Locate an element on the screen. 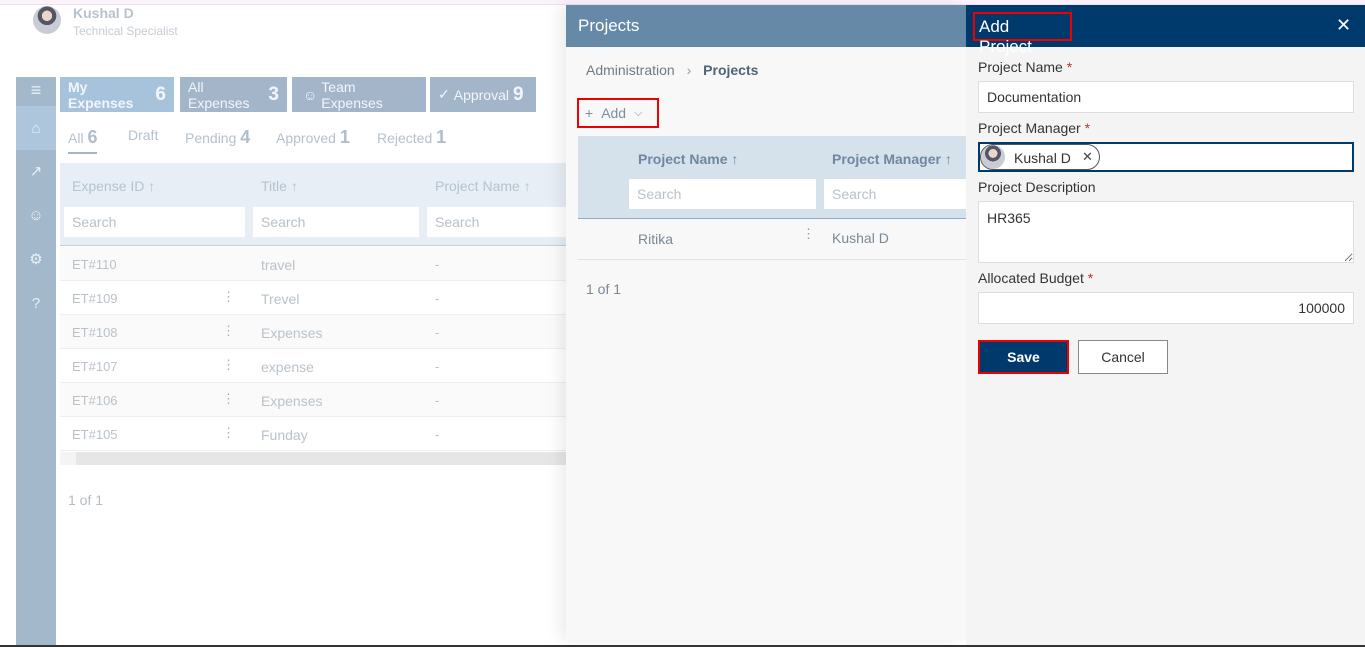 This screenshot has width=1365, height=647. horizontal-scrollbar is located at coordinates (315, 458).